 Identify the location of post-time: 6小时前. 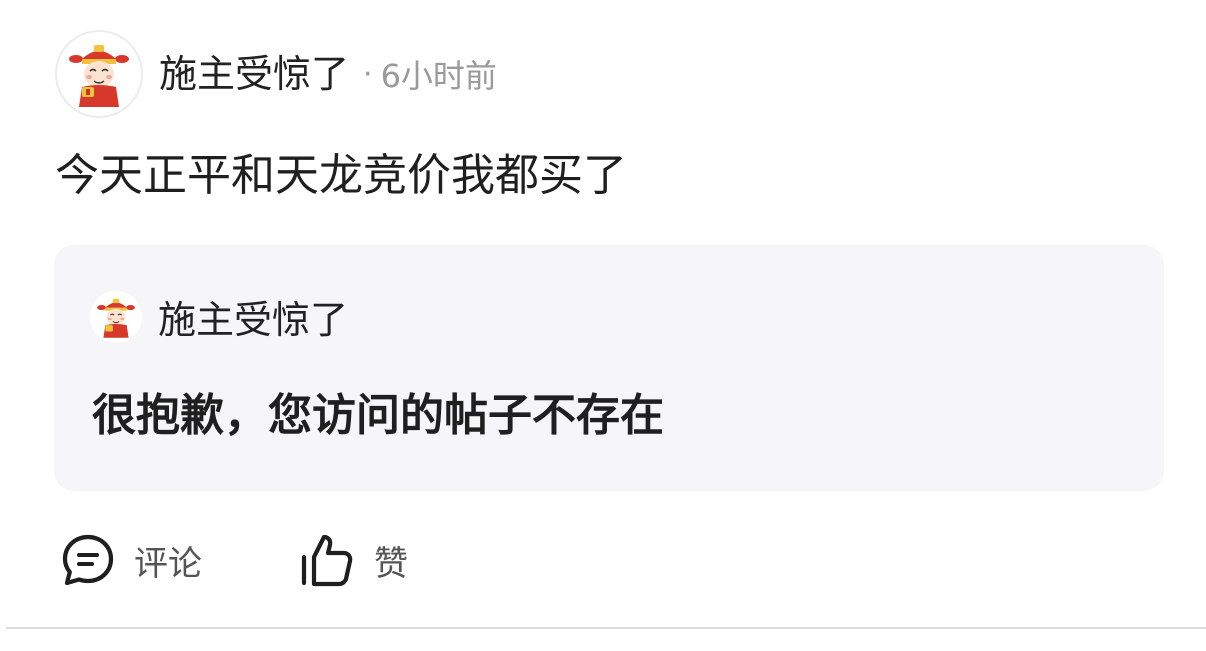
(438, 76).